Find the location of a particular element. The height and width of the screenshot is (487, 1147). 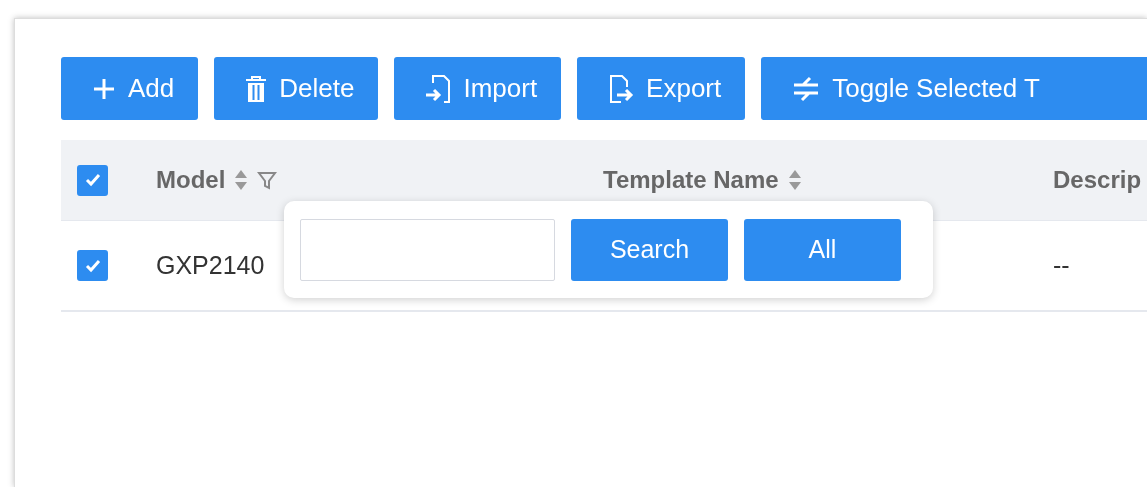

filter-icon is located at coordinates (267, 180).